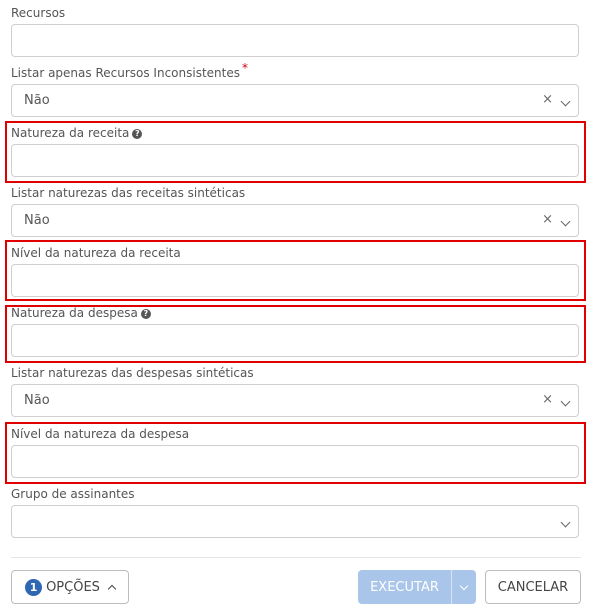 This screenshot has width=593, height=611. Describe the element at coordinates (295, 160) in the screenshot. I see `natureza-receita-input` at that location.